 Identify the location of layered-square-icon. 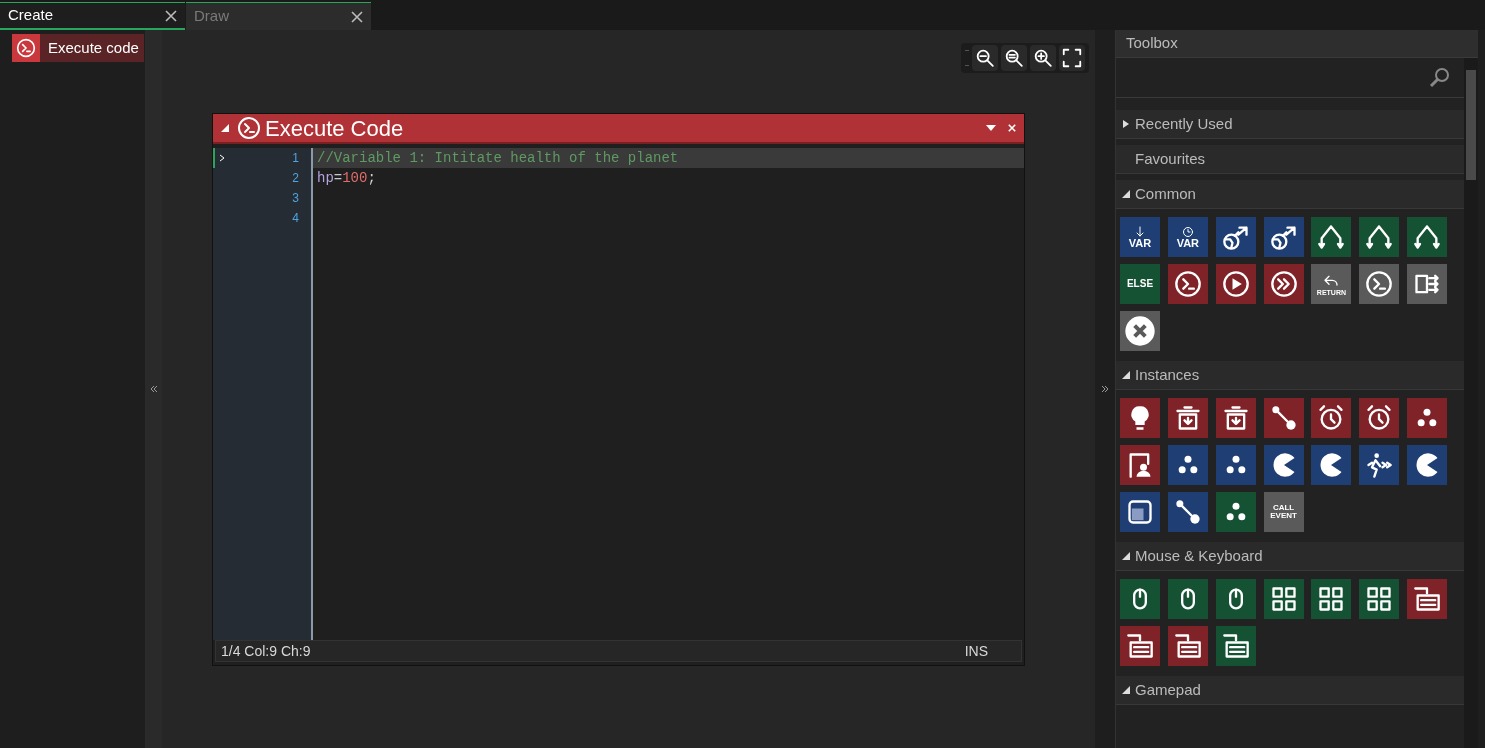
(1140, 512).